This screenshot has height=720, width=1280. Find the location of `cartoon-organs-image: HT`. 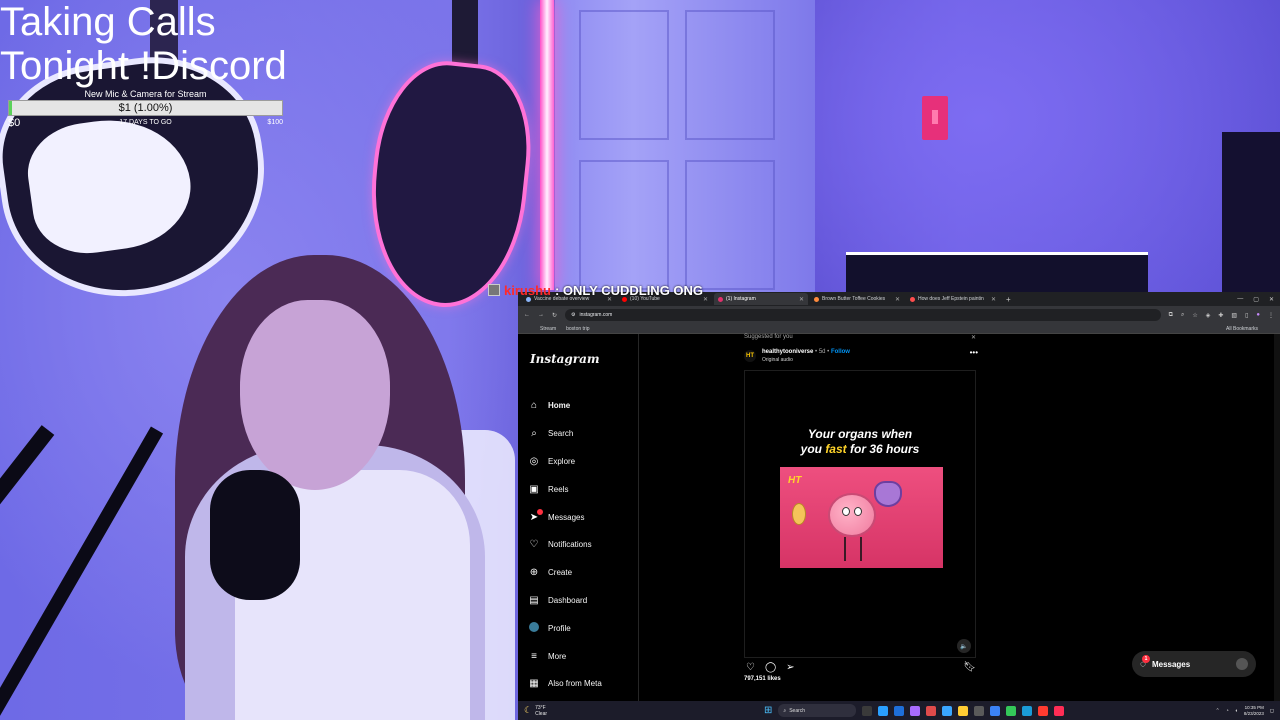

cartoon-organs-image: HT is located at coordinates (861, 517).